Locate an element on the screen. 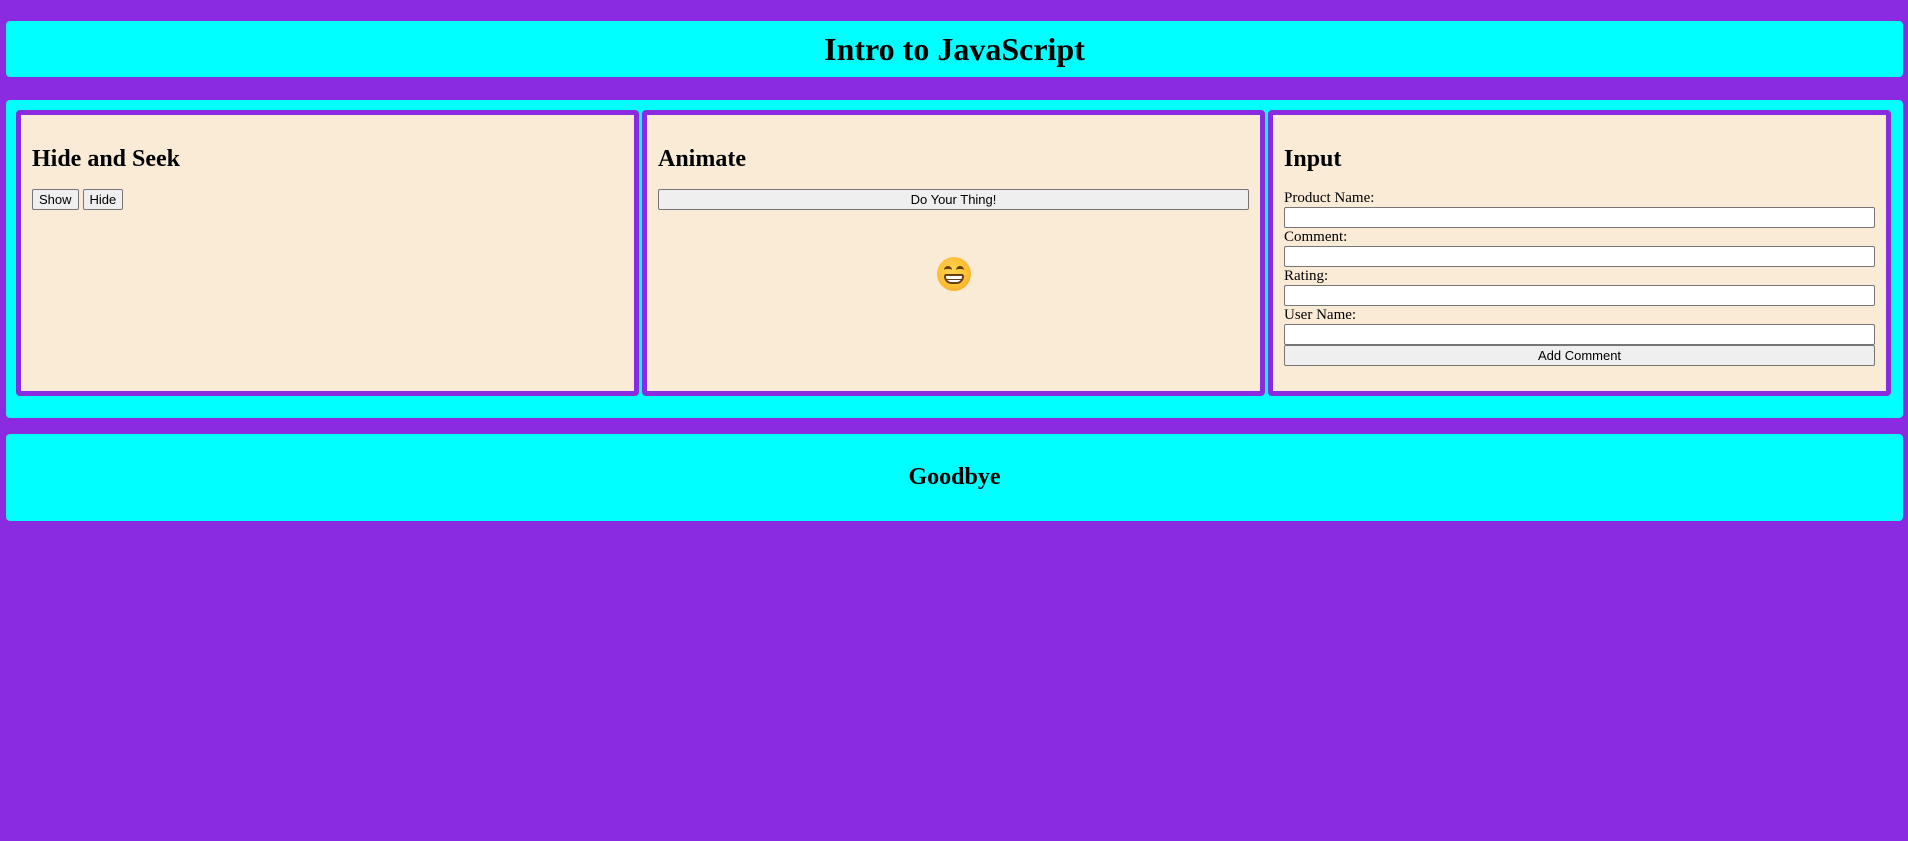  page-footer: Goodbye is located at coordinates (954, 477).